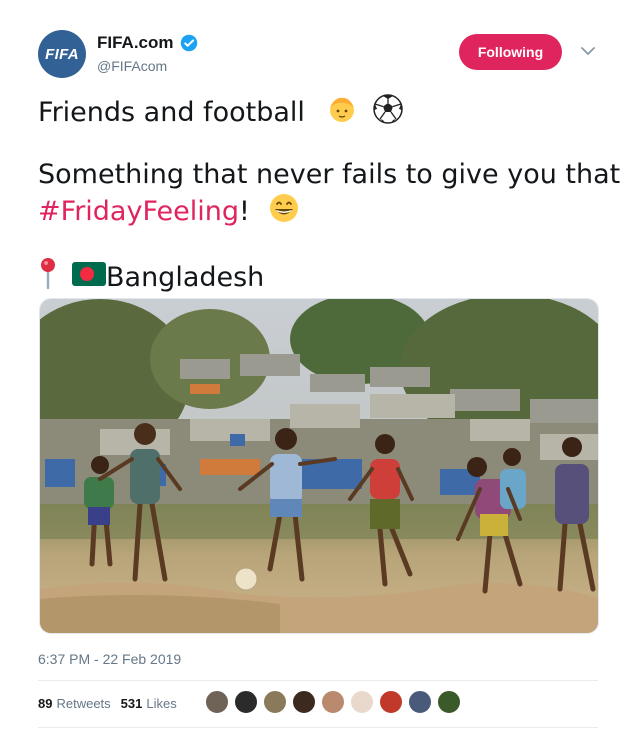  I want to click on avatar: FIFA, so click(62, 54).